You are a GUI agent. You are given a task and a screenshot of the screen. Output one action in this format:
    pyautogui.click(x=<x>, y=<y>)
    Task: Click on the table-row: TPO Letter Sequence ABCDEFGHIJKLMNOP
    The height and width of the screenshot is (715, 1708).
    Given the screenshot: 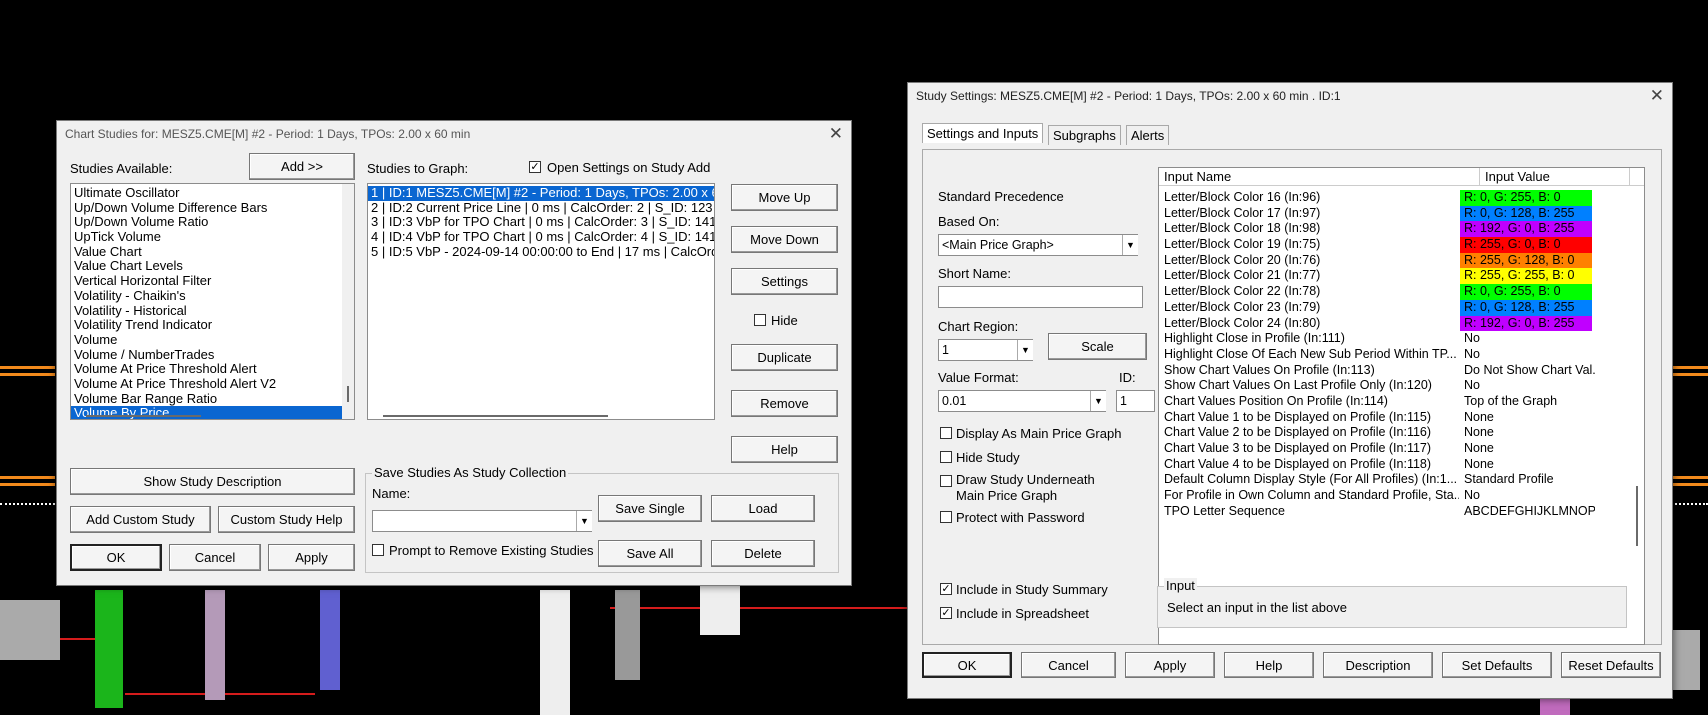 What is the action you would take?
    pyautogui.click(x=1401, y=512)
    